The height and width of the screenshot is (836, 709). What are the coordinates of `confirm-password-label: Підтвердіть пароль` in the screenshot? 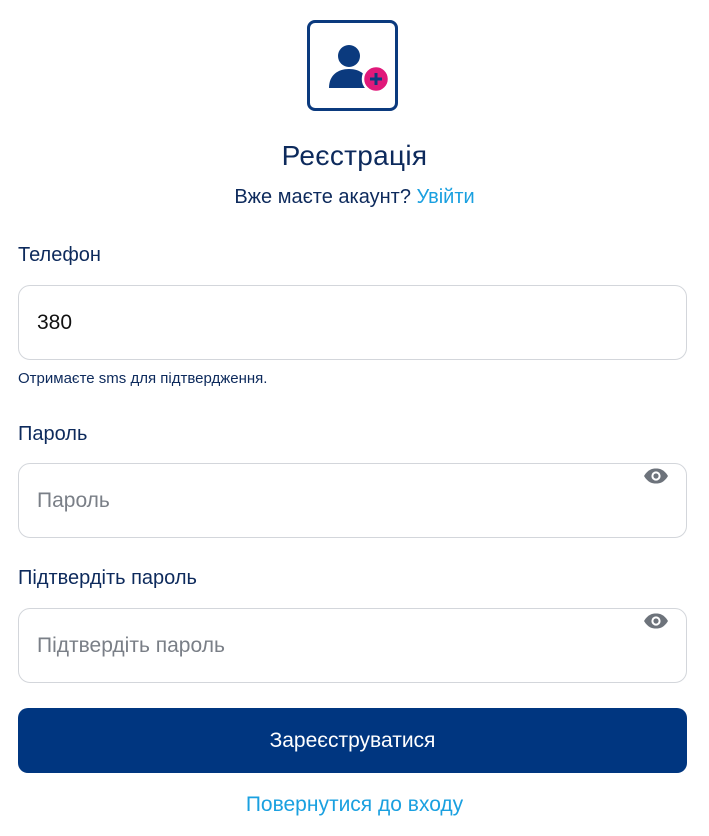 It's located at (107, 578).